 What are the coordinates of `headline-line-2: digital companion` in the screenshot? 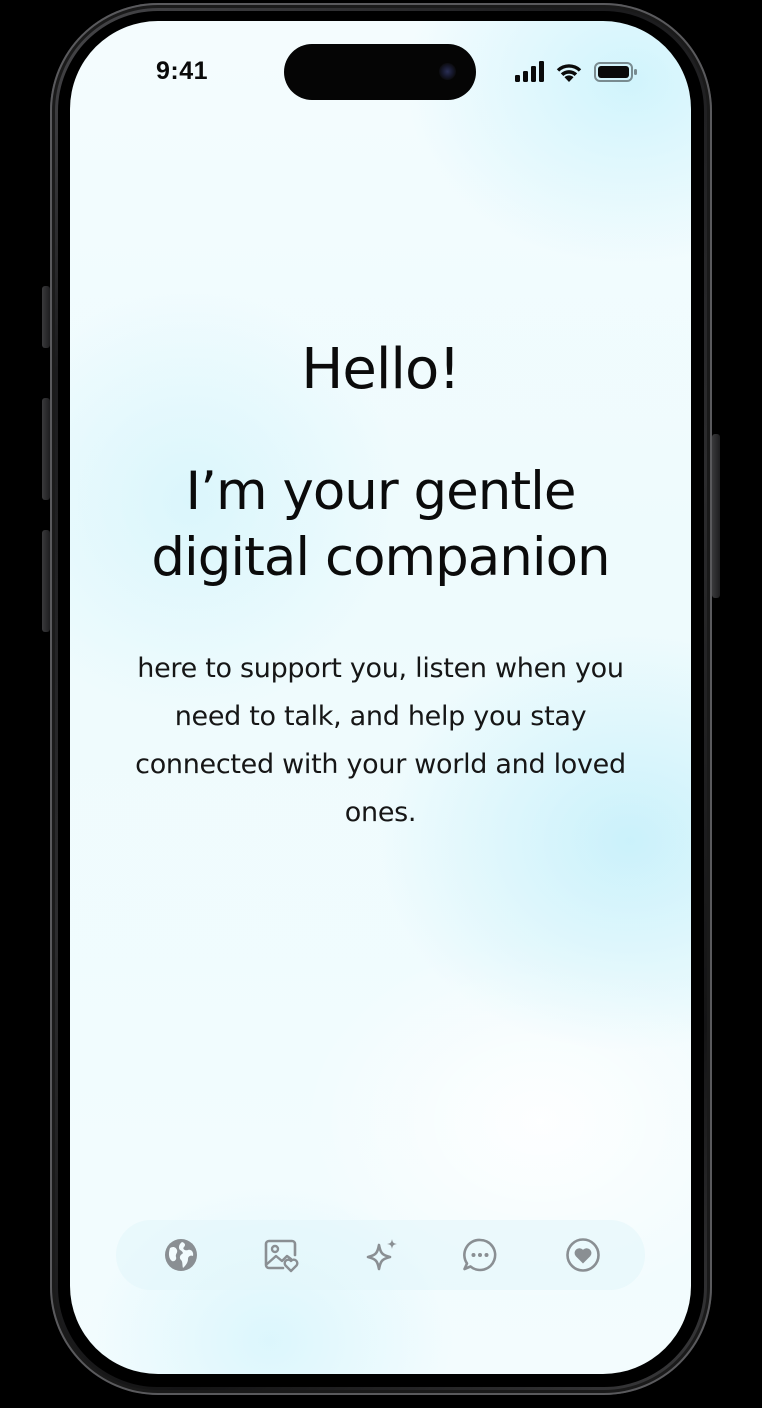 It's located at (380, 557).